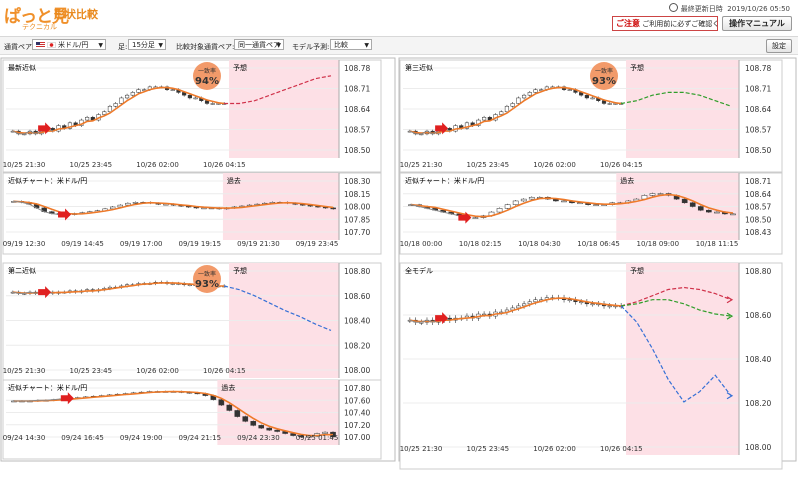 Image resolution: width=798 pixels, height=479 pixels. Describe the element at coordinates (22, 270) in the screenshot. I see `chart-title: 第二近似` at that location.